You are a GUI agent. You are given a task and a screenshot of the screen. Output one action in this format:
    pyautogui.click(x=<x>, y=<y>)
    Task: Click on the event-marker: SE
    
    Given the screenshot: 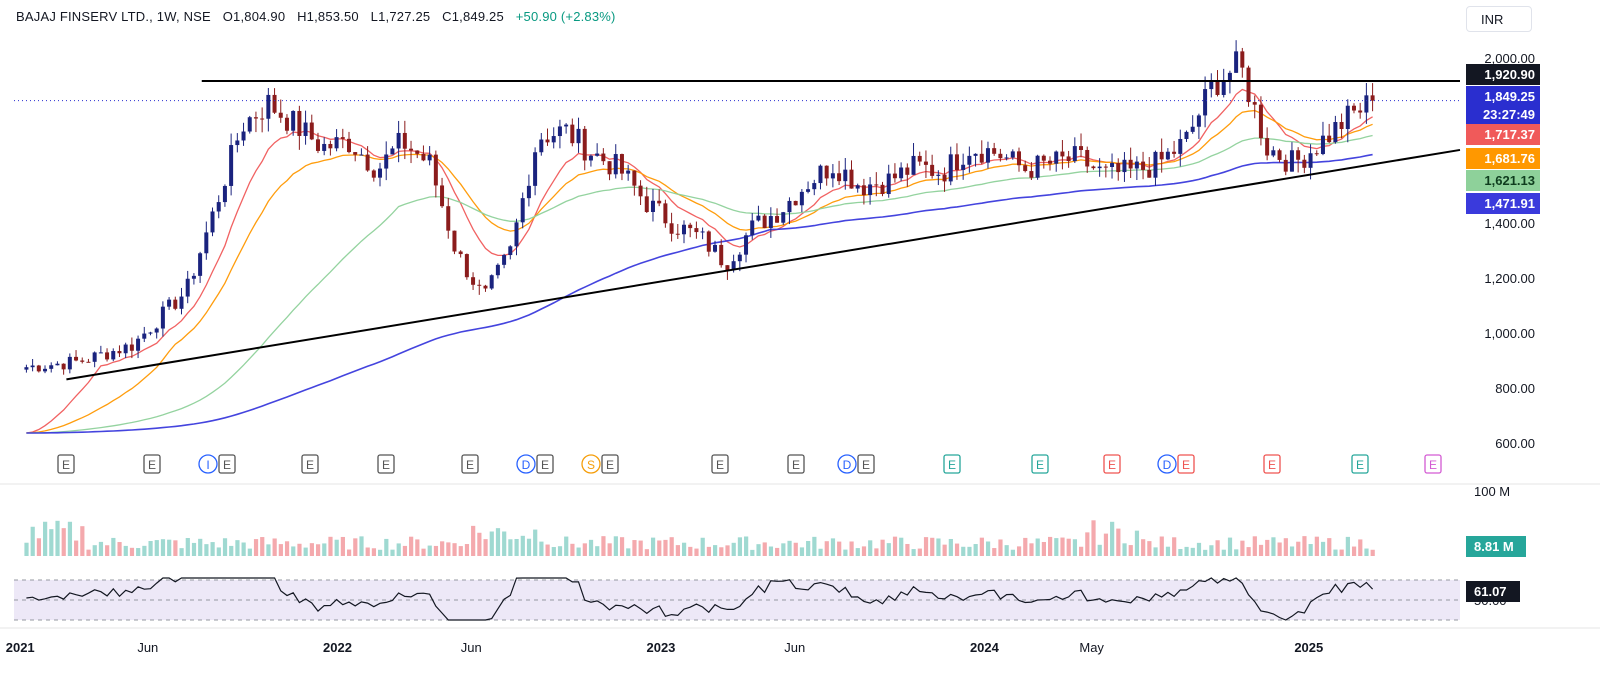 What is the action you would take?
    pyautogui.click(x=600, y=464)
    